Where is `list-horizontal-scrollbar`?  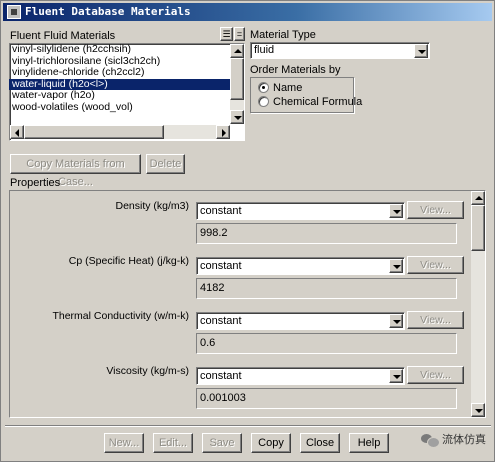
list-horizontal-scrollbar is located at coordinates (120, 132).